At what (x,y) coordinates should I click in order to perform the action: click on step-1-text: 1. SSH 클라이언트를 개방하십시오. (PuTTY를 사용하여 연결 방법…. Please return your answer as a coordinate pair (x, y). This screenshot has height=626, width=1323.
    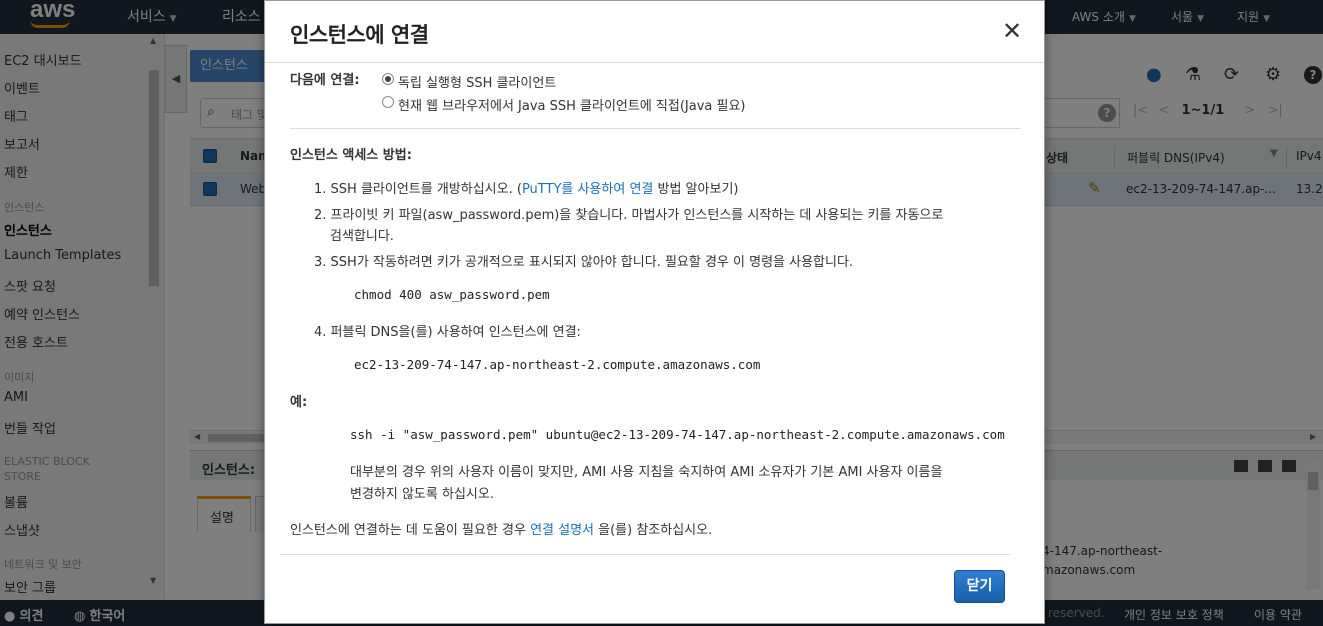
    Looking at the image, I should click on (526, 187).